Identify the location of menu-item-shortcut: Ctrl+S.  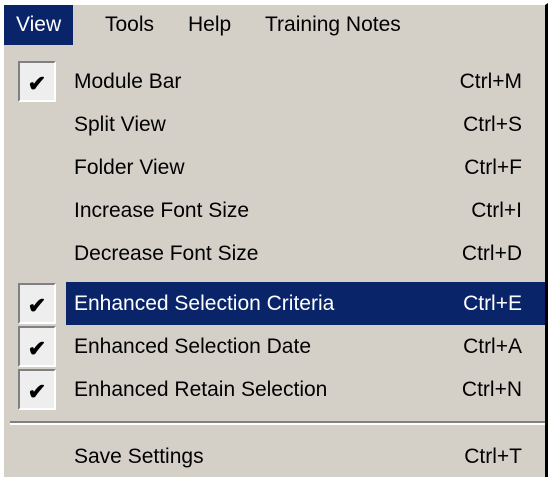
(492, 124).